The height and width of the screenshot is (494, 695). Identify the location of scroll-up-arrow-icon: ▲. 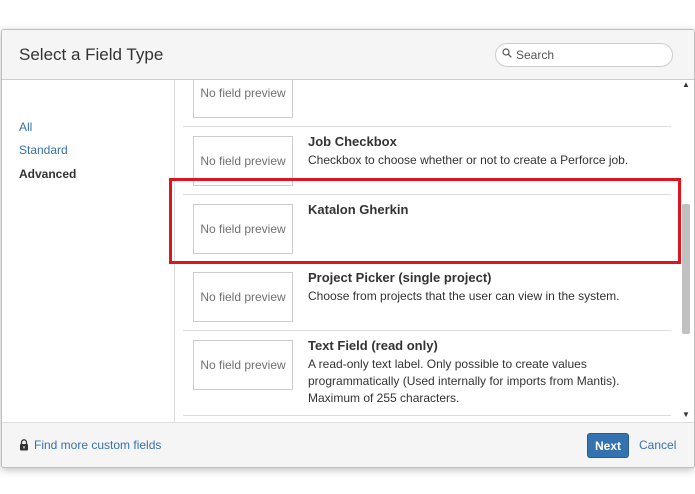
(686, 84).